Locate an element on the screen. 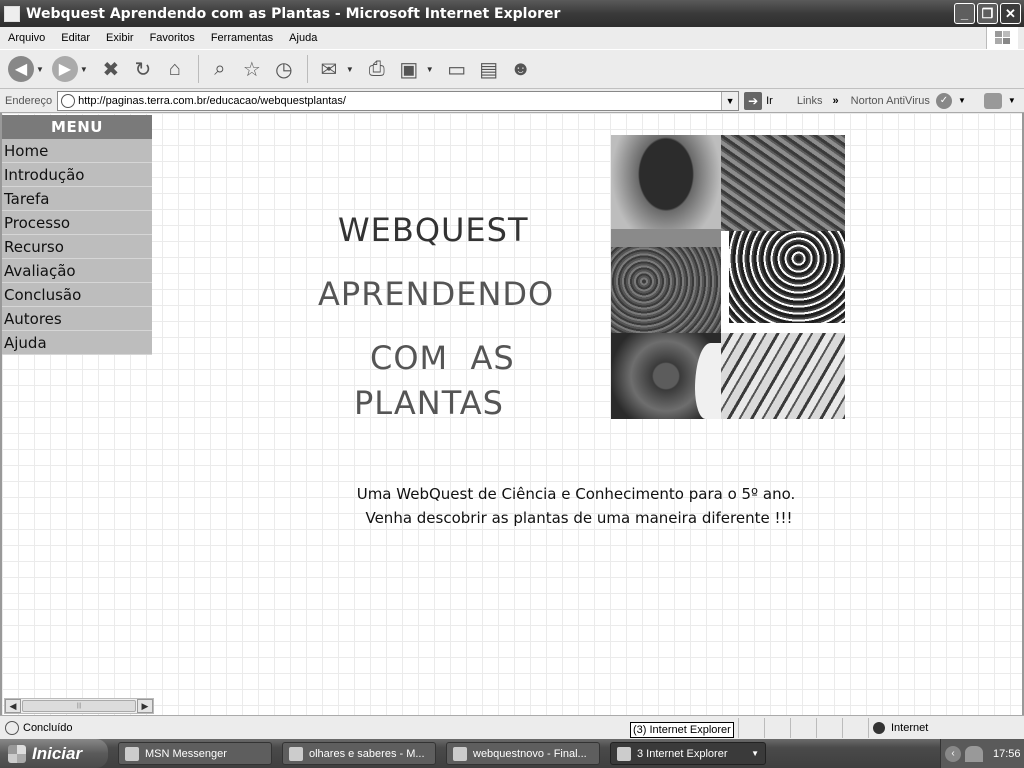  forward-dropdown-icon: ▼ is located at coordinates (84, 69).